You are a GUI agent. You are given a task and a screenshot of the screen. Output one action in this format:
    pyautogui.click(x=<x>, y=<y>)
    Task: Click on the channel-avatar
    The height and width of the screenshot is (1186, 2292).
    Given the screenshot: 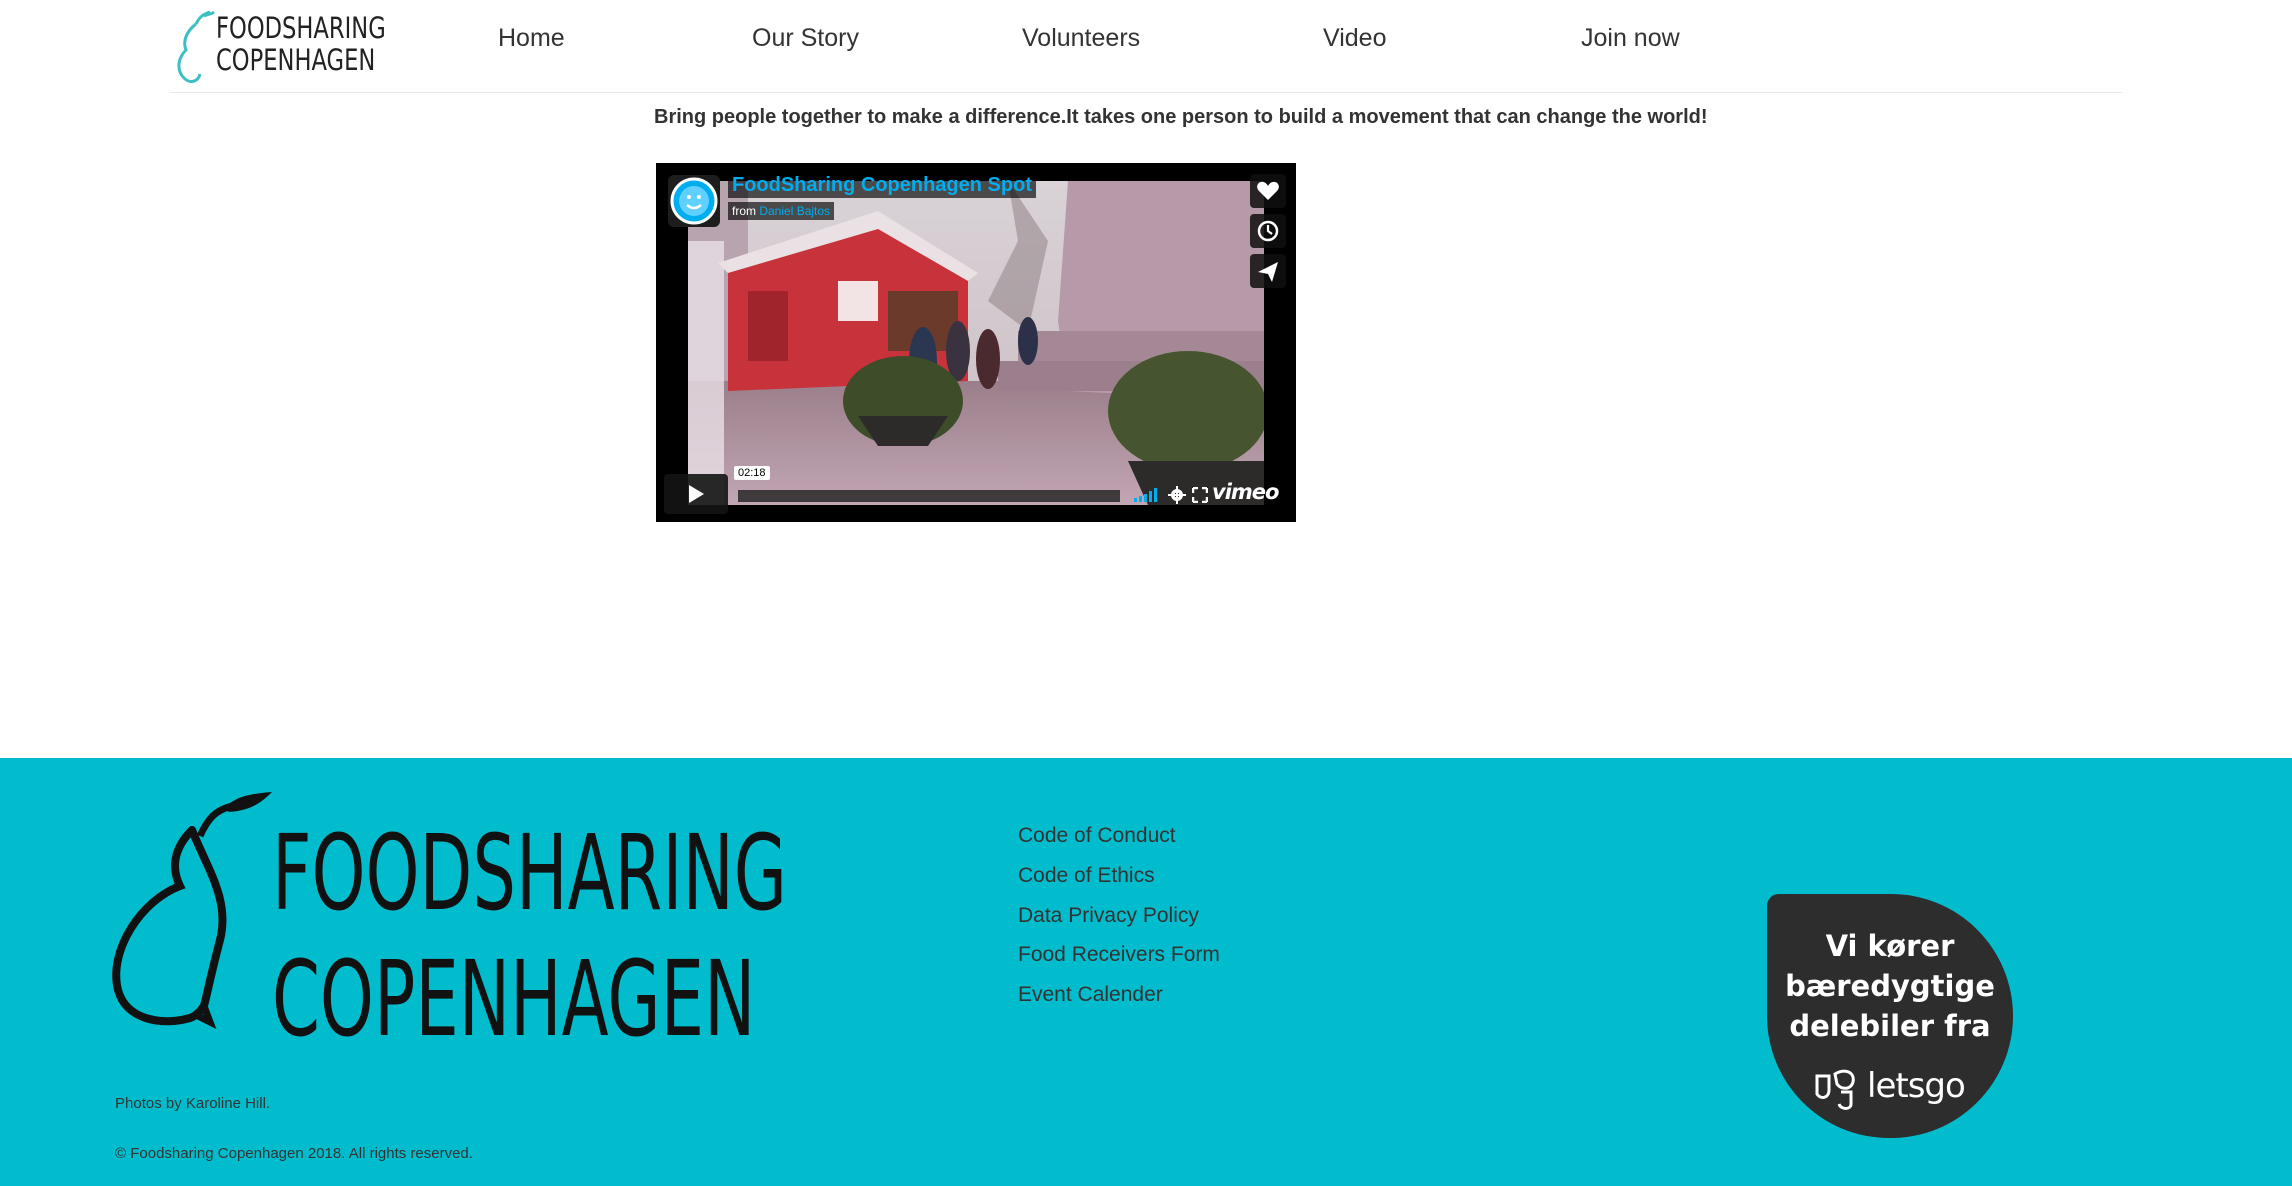 What is the action you would take?
    pyautogui.click(x=694, y=201)
    